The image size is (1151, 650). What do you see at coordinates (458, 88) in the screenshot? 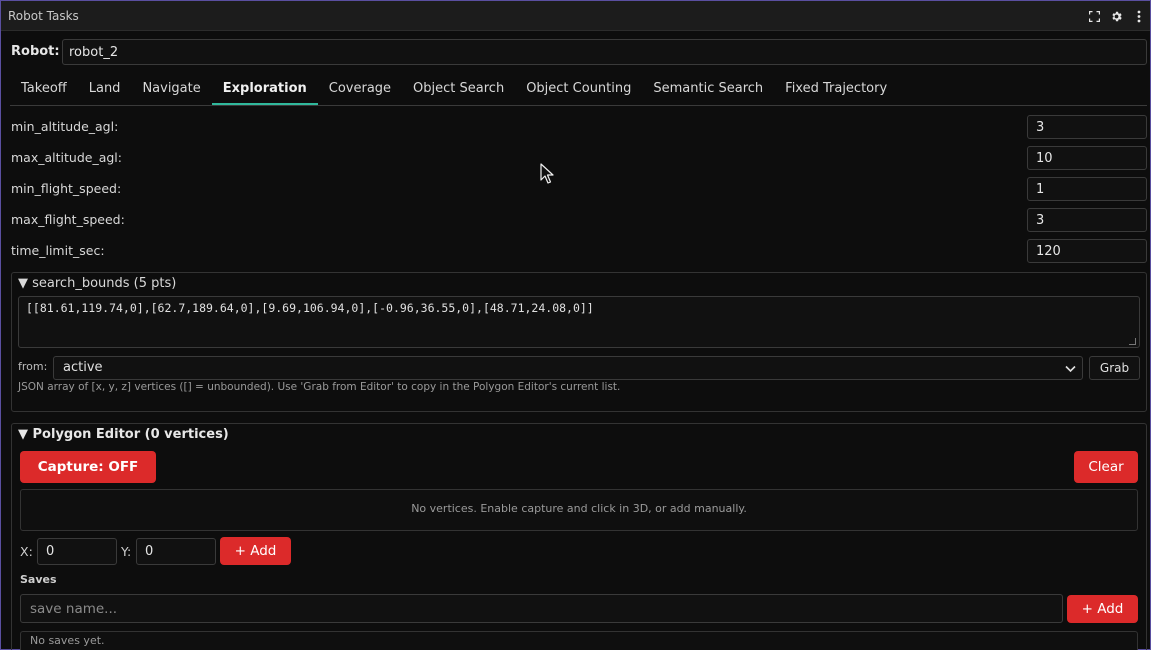
I see `tab-object-search: Object Search` at bounding box center [458, 88].